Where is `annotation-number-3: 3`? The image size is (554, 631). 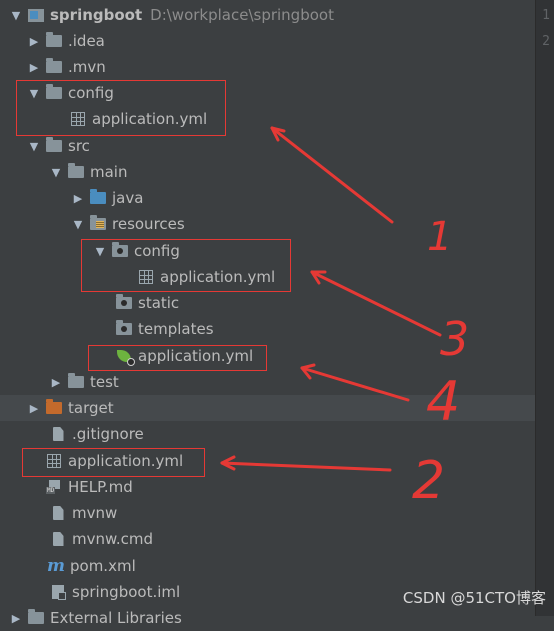
annotation-number-3: 3 is located at coordinates (454, 339).